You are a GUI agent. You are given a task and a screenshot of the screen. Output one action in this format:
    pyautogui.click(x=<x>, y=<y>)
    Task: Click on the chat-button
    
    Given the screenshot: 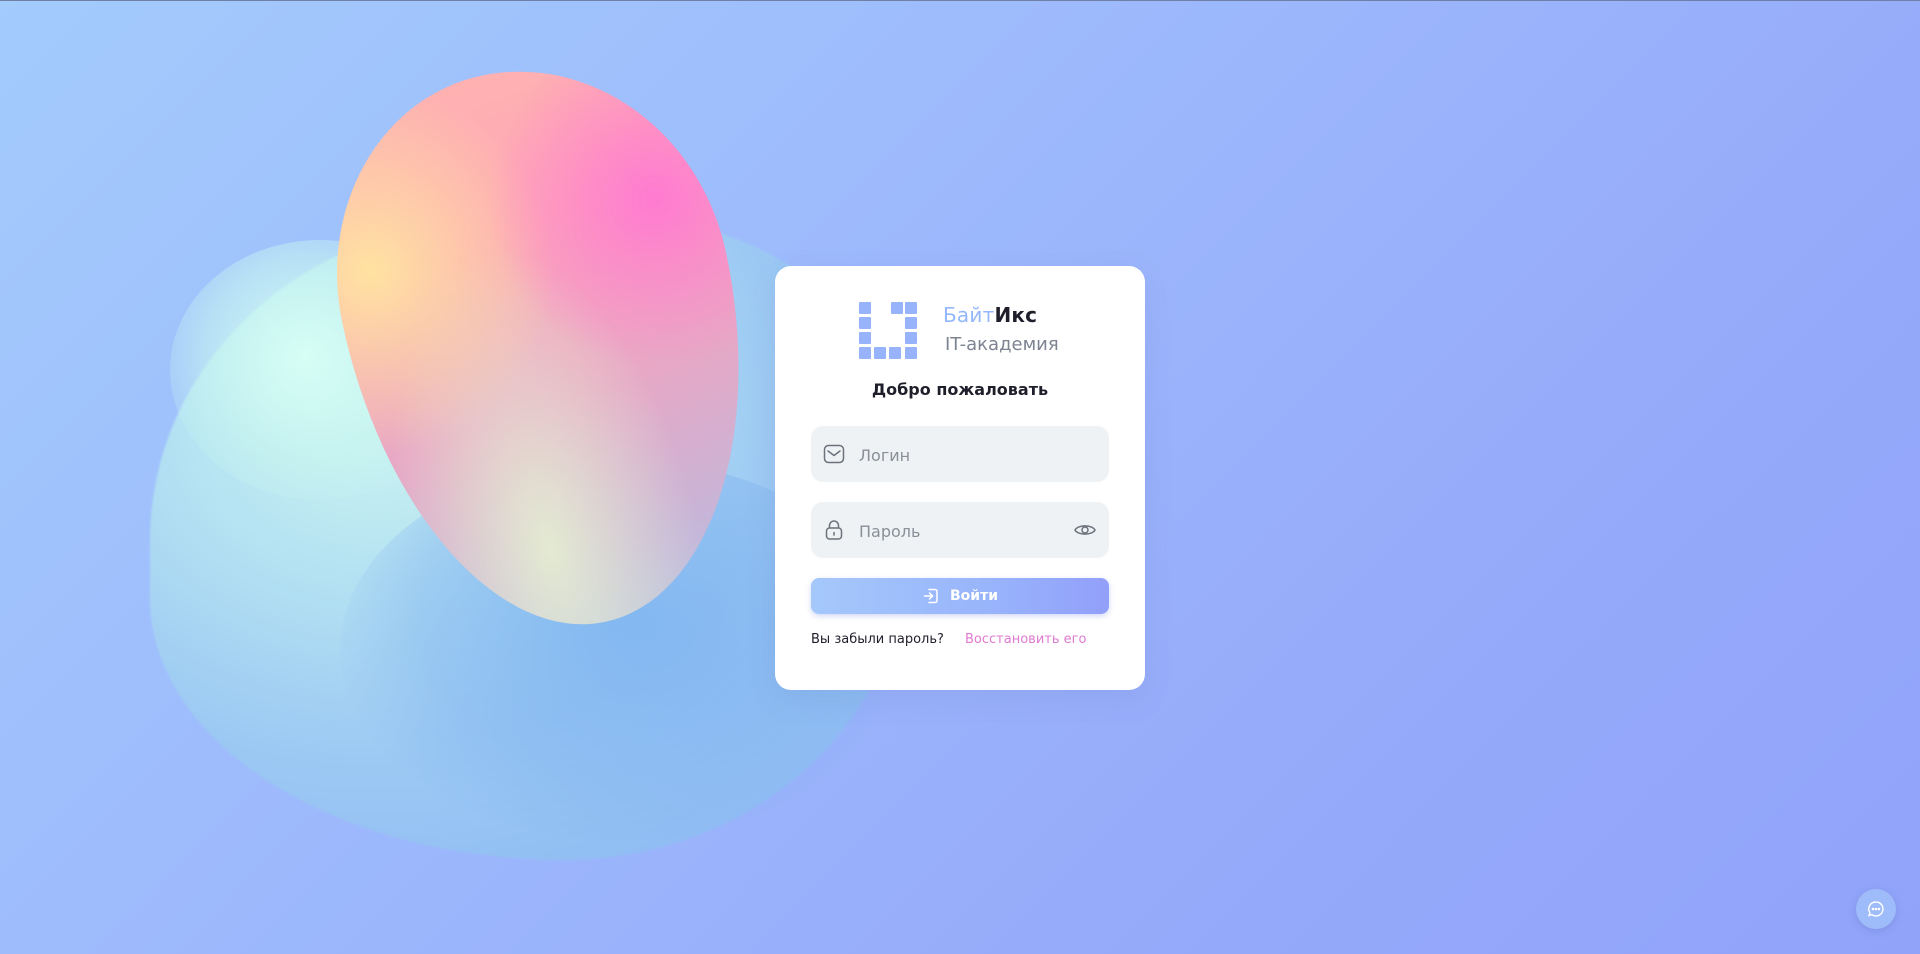 What is the action you would take?
    pyautogui.click(x=1876, y=909)
    